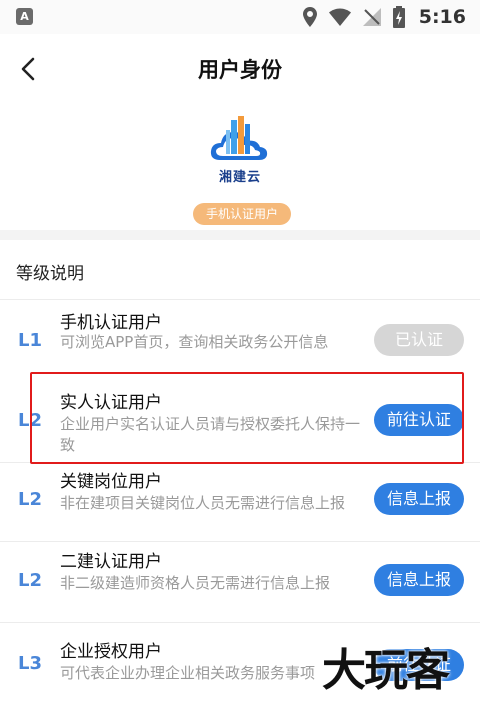 Image resolution: width=480 pixels, height=702 pixels. What do you see at coordinates (111, 482) in the screenshot?
I see `level-name: 关键岗位用户` at bounding box center [111, 482].